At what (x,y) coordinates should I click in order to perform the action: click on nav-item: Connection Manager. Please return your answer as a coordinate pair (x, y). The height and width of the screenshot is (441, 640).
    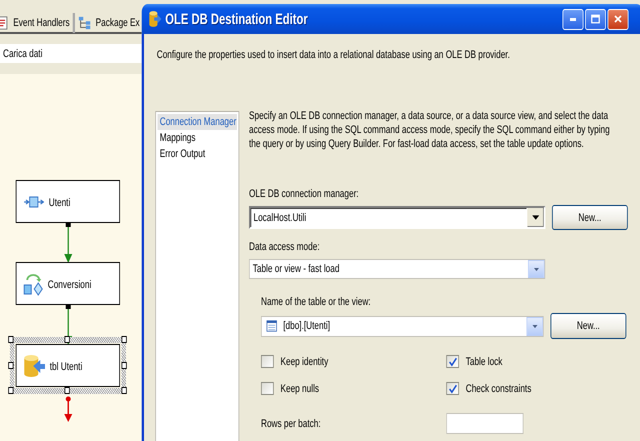
    Looking at the image, I should click on (197, 122).